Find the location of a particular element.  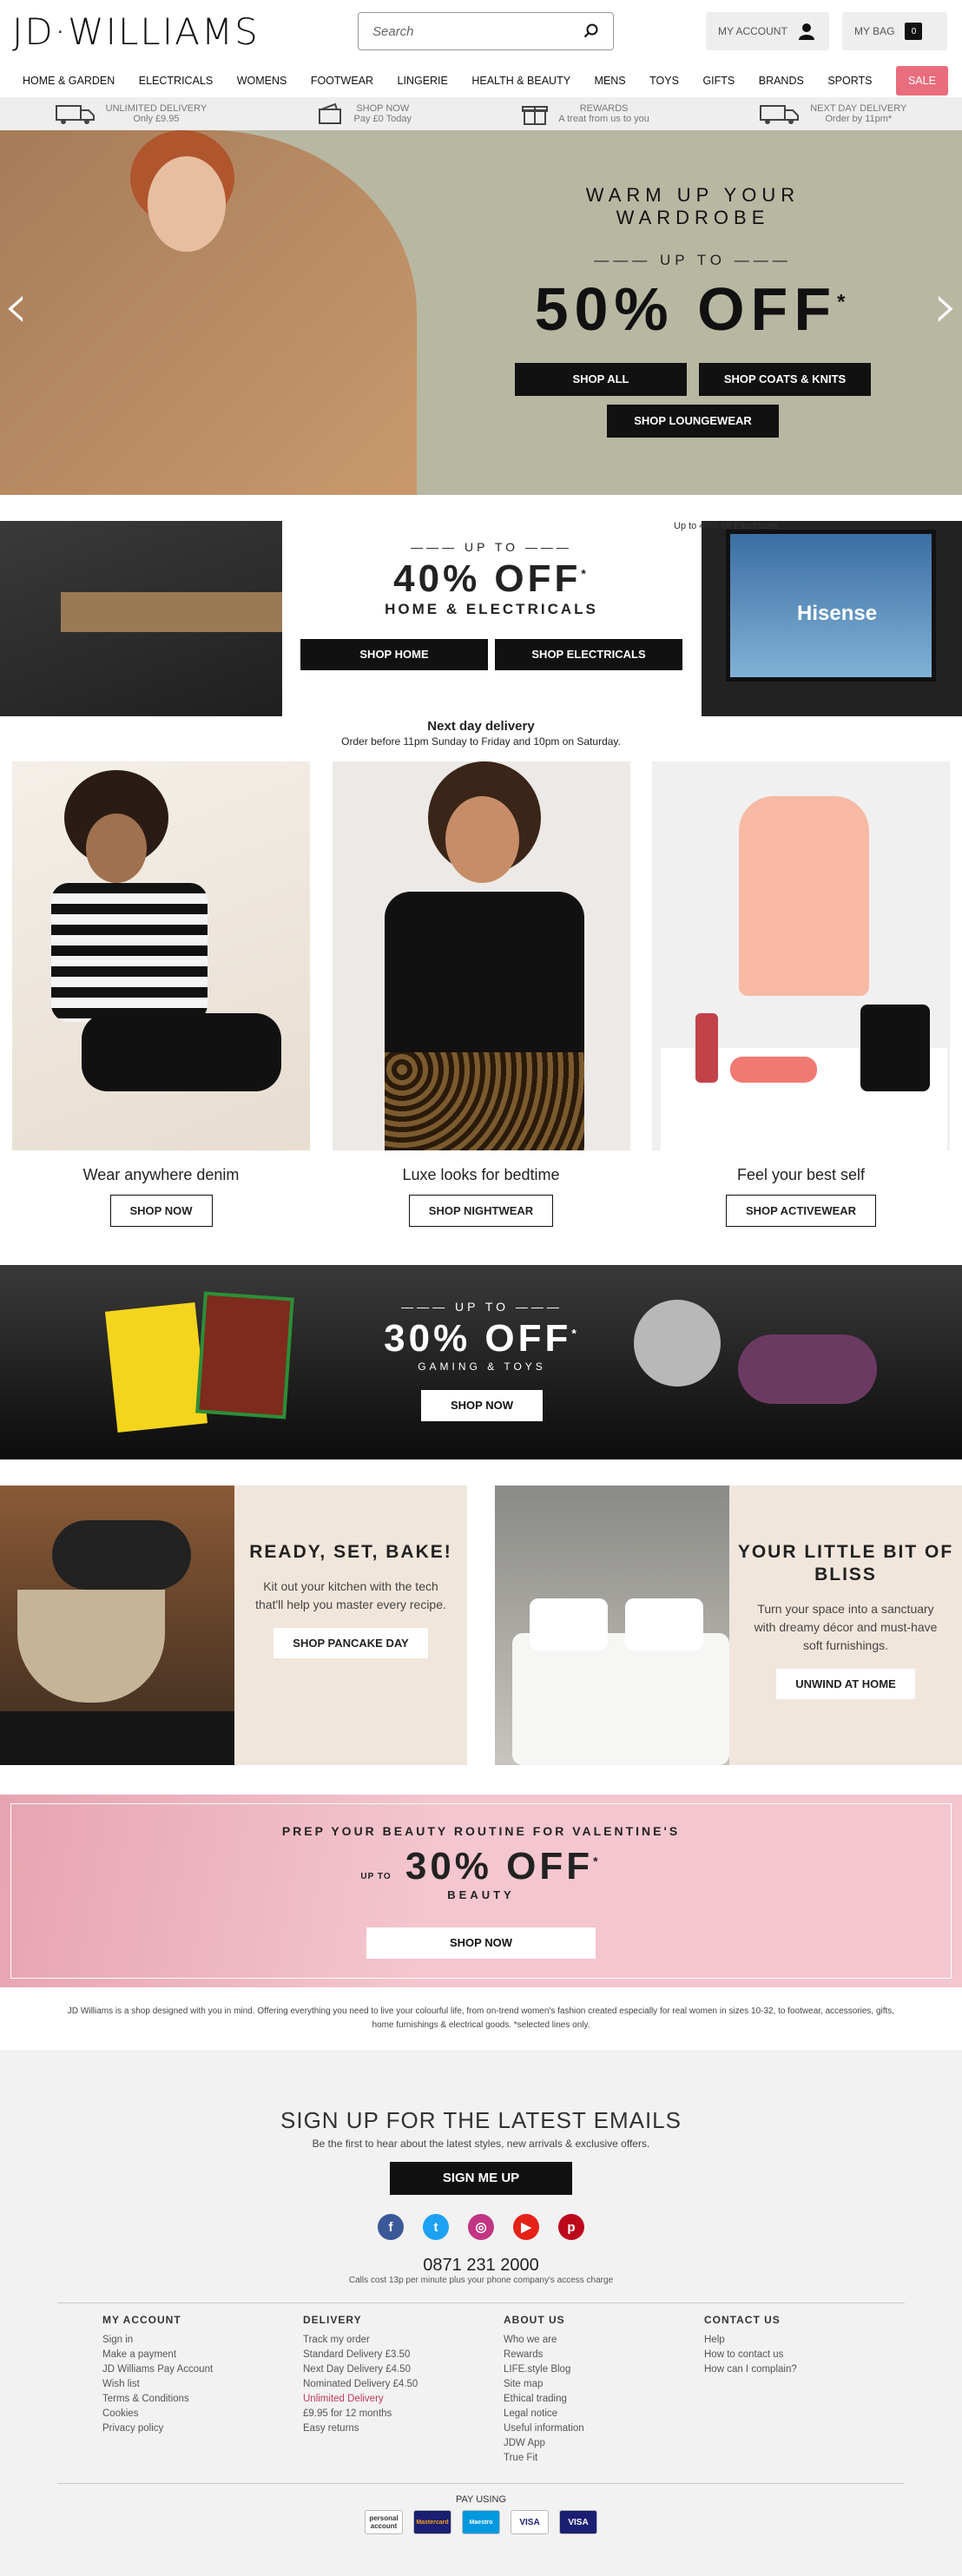

nav-item-footwear: FOOTWEAR is located at coordinates (342, 81).